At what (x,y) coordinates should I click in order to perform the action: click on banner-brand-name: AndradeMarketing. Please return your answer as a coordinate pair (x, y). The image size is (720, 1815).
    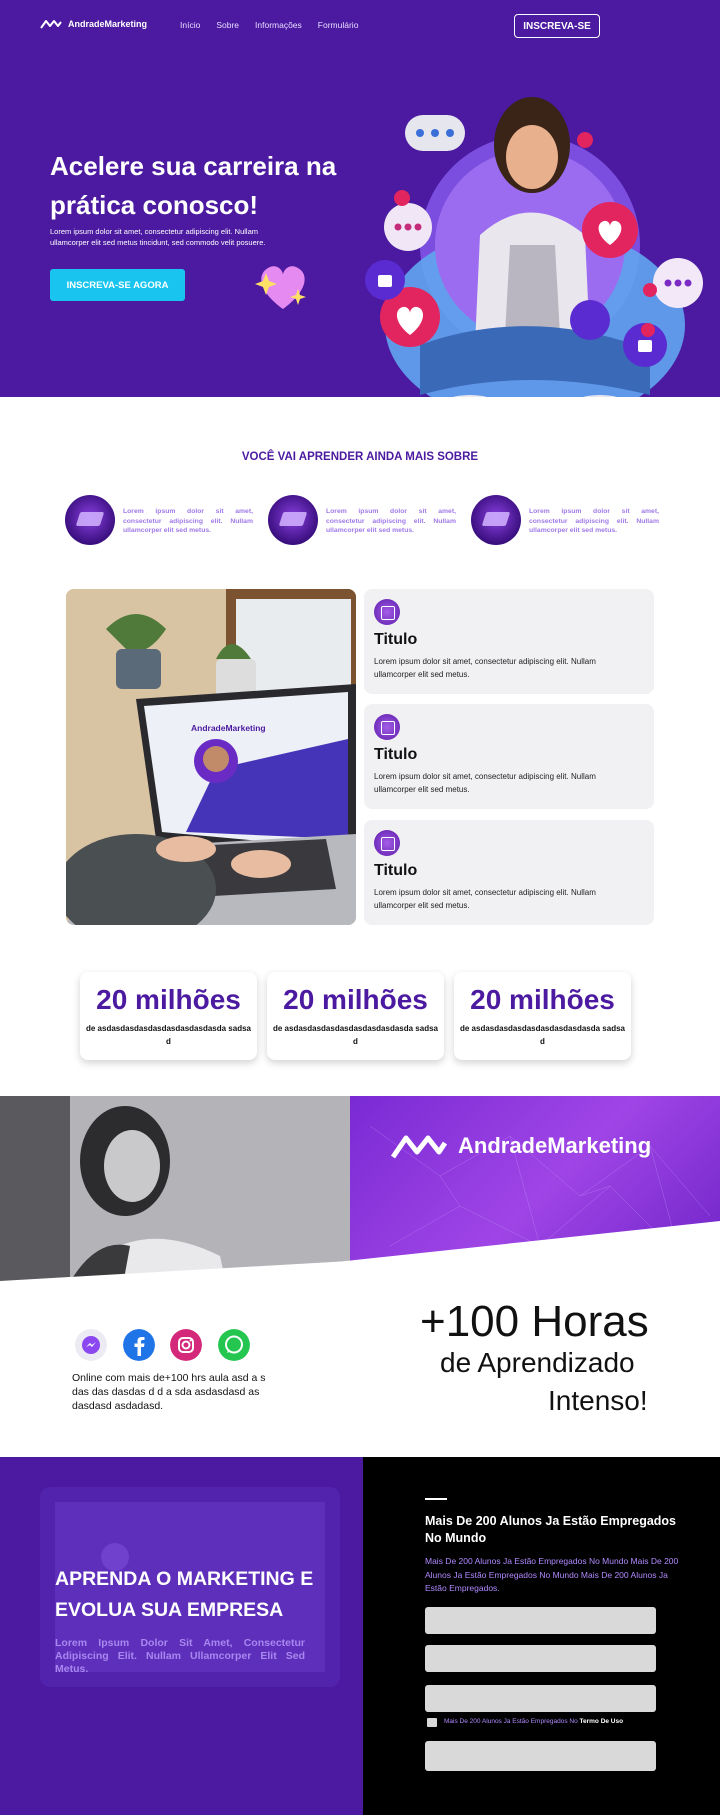
    Looking at the image, I should click on (555, 1145).